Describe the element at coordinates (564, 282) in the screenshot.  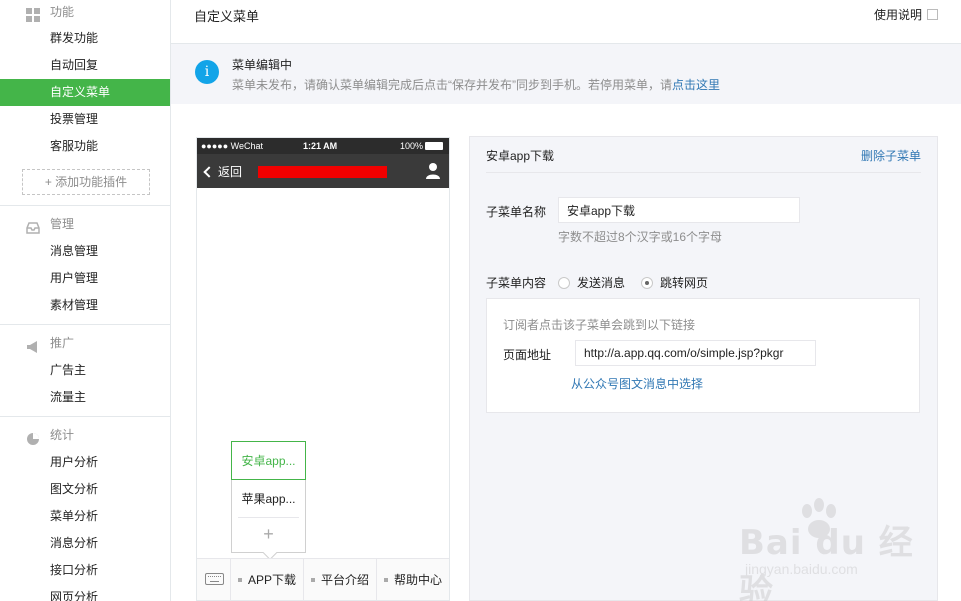
I see `radio-unchecked-icon` at that location.